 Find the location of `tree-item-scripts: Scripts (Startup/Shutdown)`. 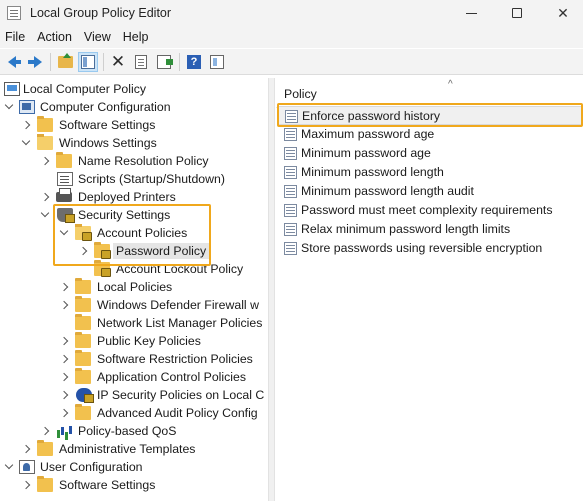

tree-item-scripts: Scripts (Startup/Shutdown) is located at coordinates (134, 179).